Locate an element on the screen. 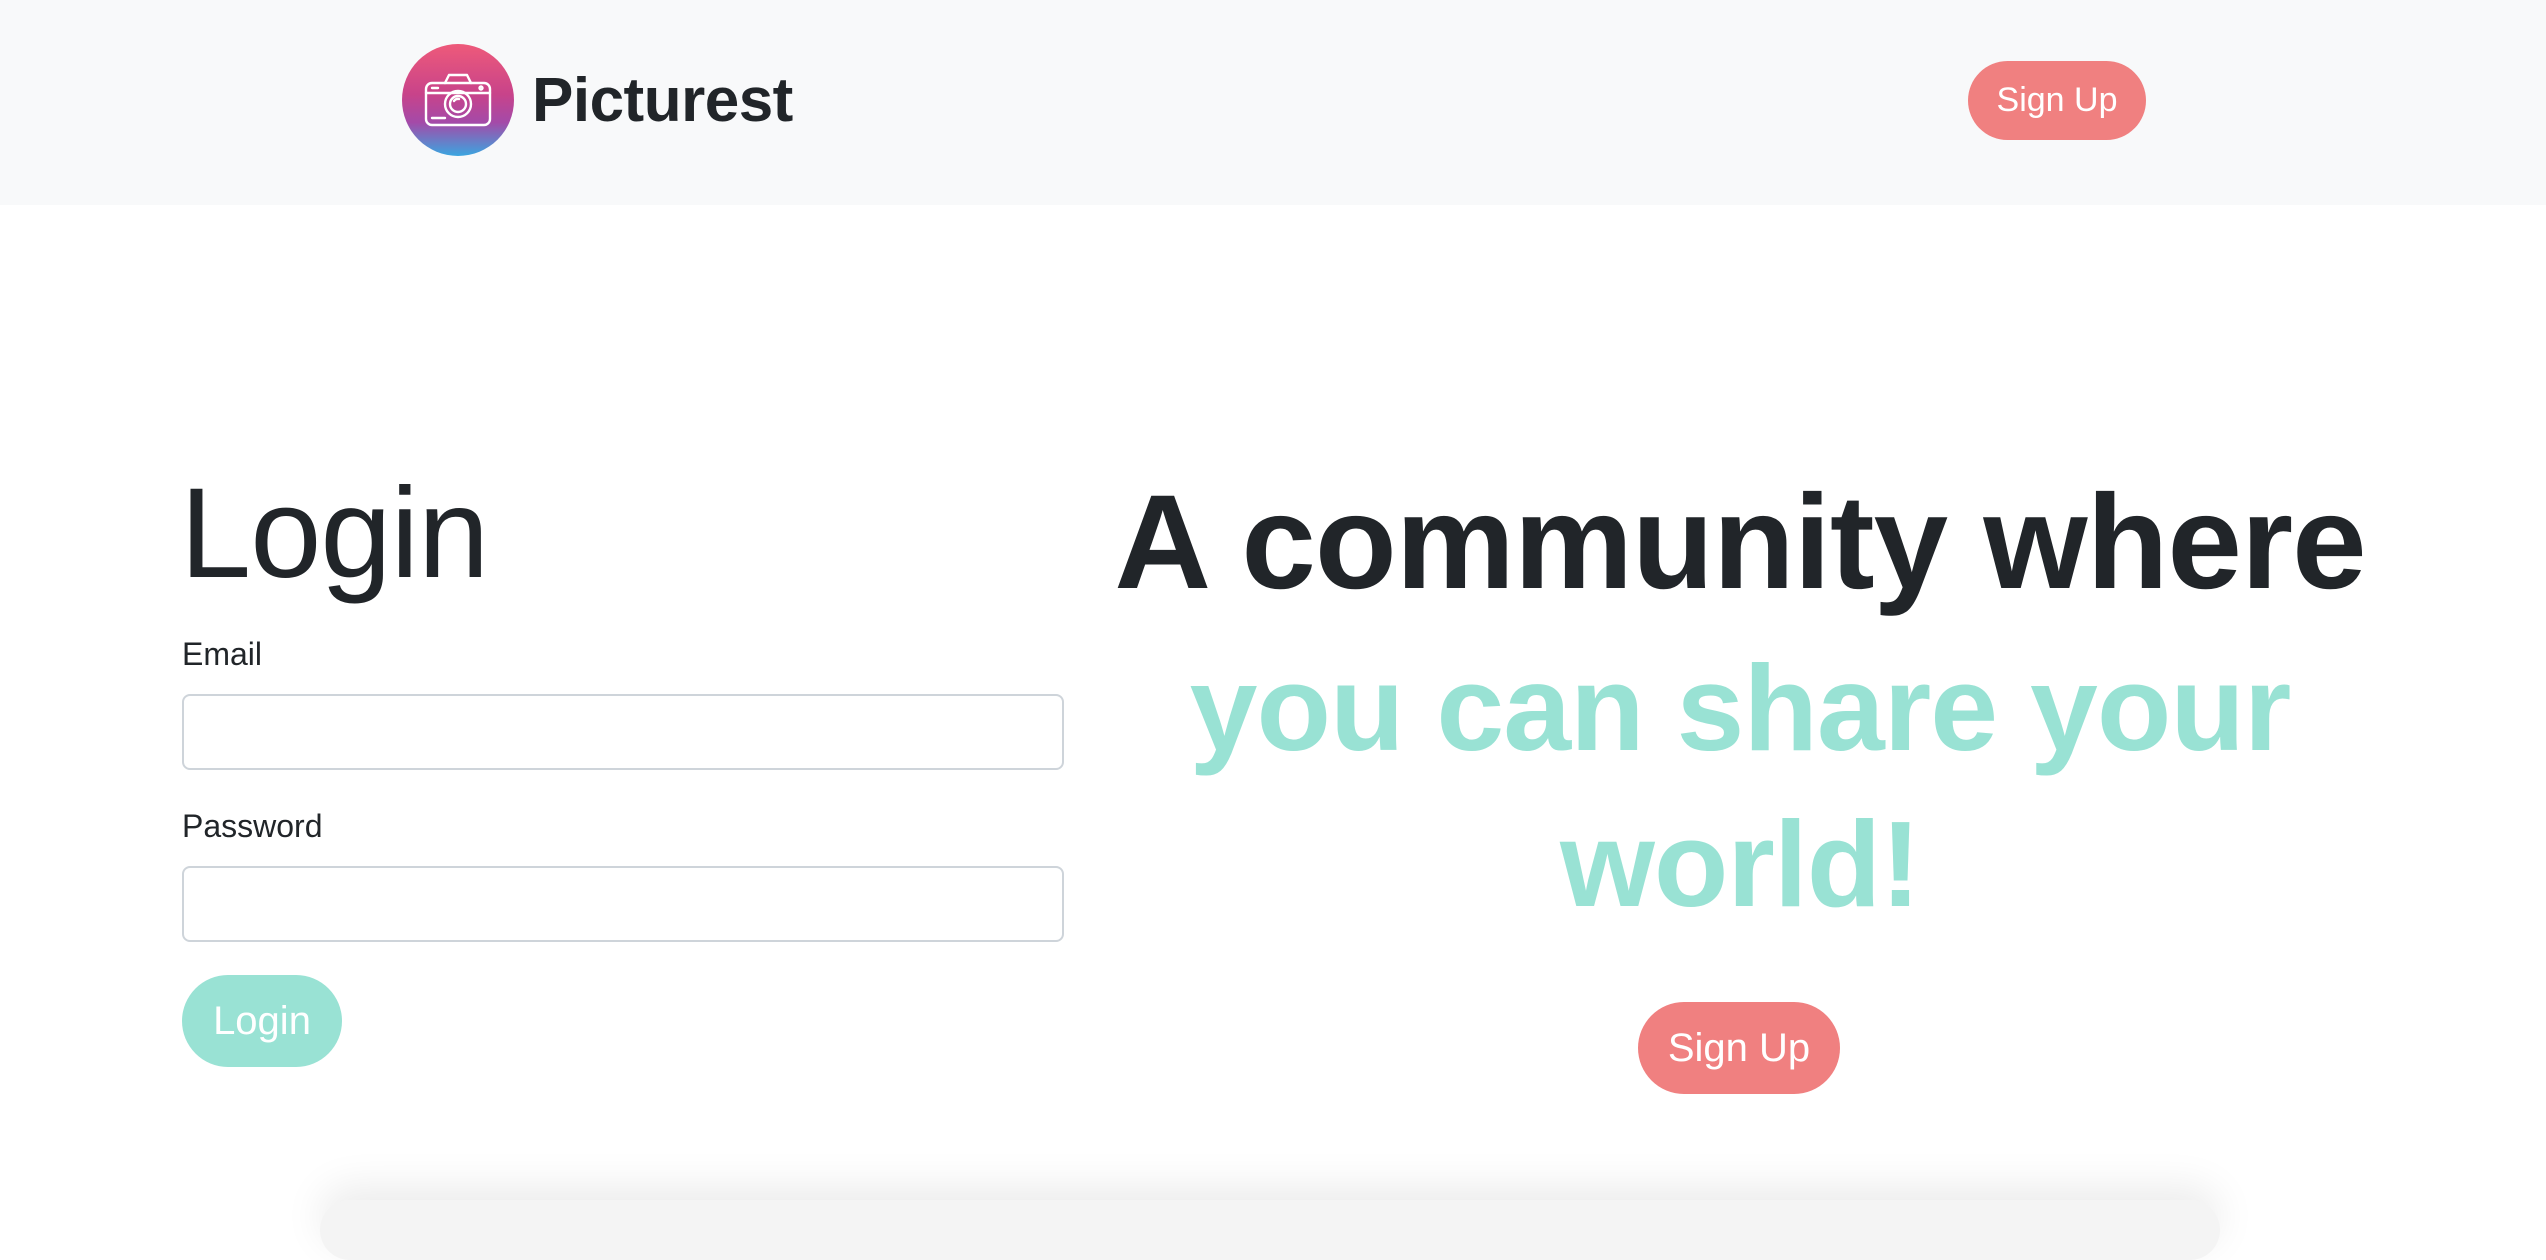 This screenshot has height=1260, width=2546. brand-name: Picturest is located at coordinates (662, 100).